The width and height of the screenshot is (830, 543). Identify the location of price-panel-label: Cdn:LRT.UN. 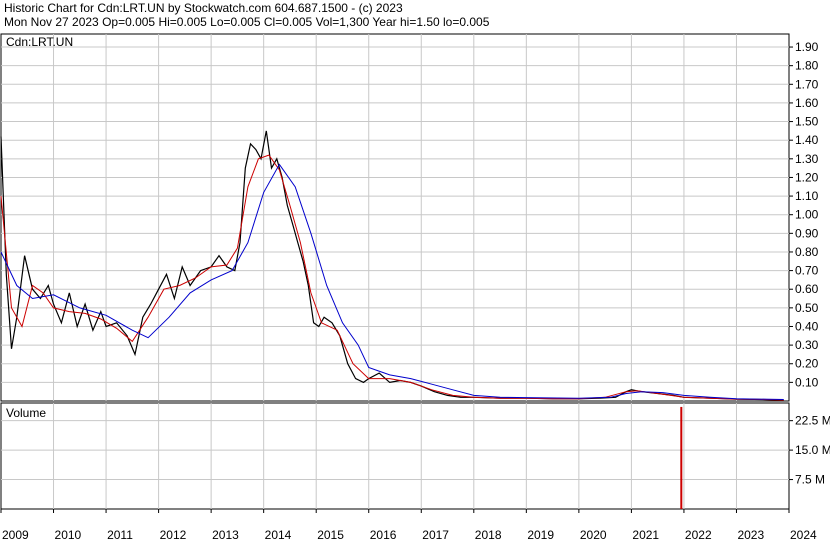
(39, 42).